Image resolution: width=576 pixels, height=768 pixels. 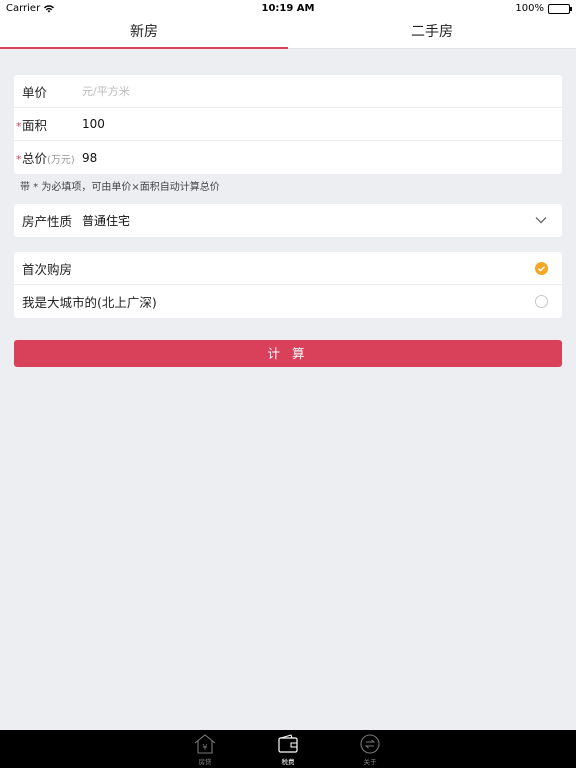 What do you see at coordinates (120, 187) in the screenshot?
I see `required-hint: 带 * 为必填项，可由单价×面积自动计算总价` at bounding box center [120, 187].